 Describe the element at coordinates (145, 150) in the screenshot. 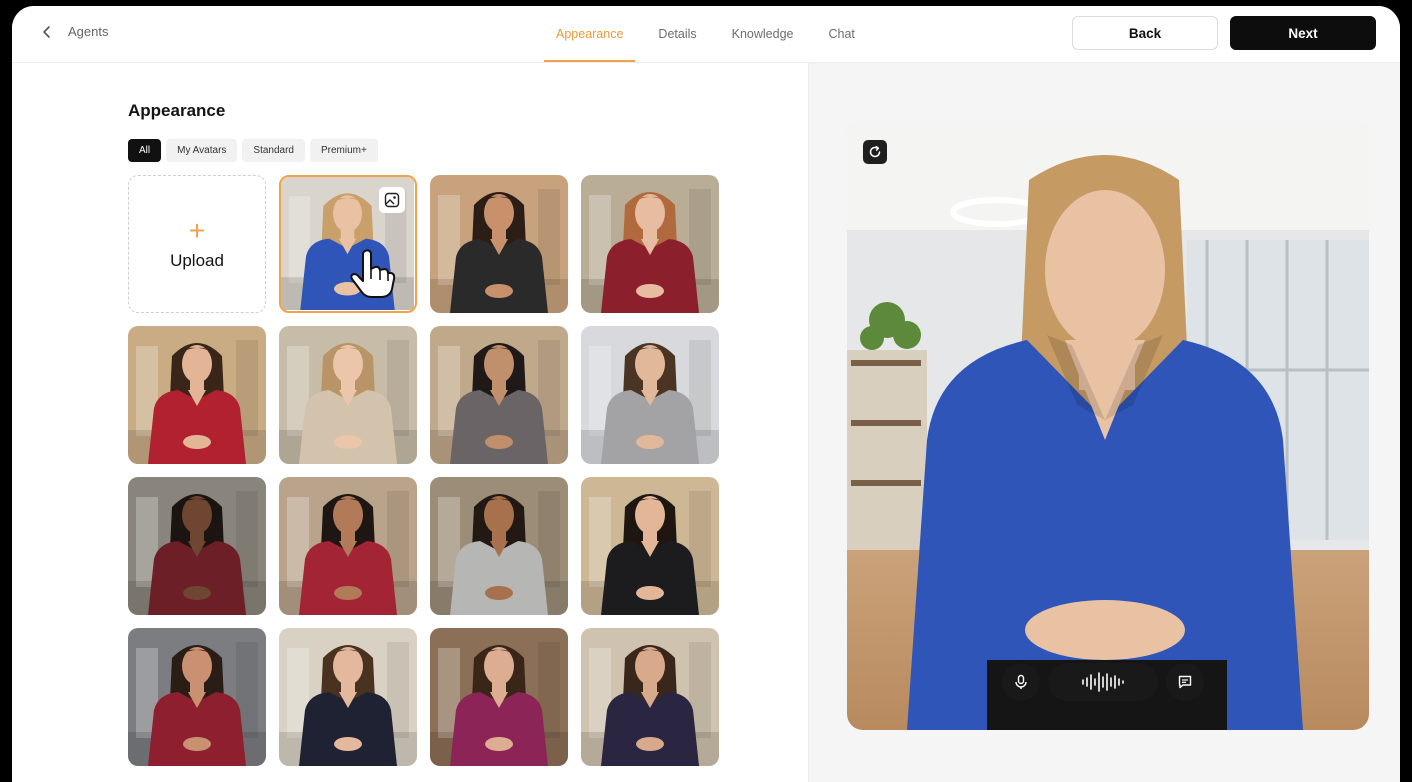

I see `filter-all: All` at that location.